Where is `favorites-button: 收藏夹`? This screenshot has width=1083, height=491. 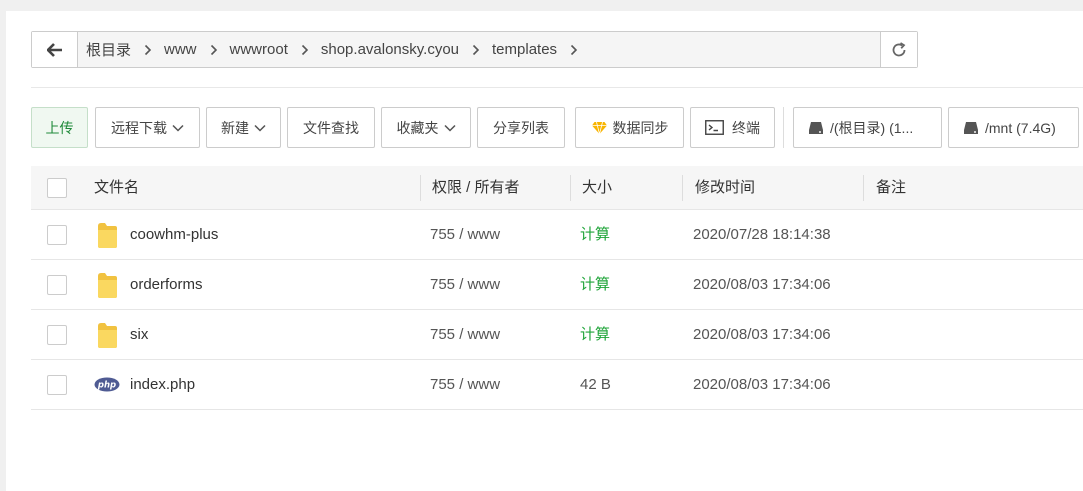
favorites-button: 收藏夹 is located at coordinates (426, 127).